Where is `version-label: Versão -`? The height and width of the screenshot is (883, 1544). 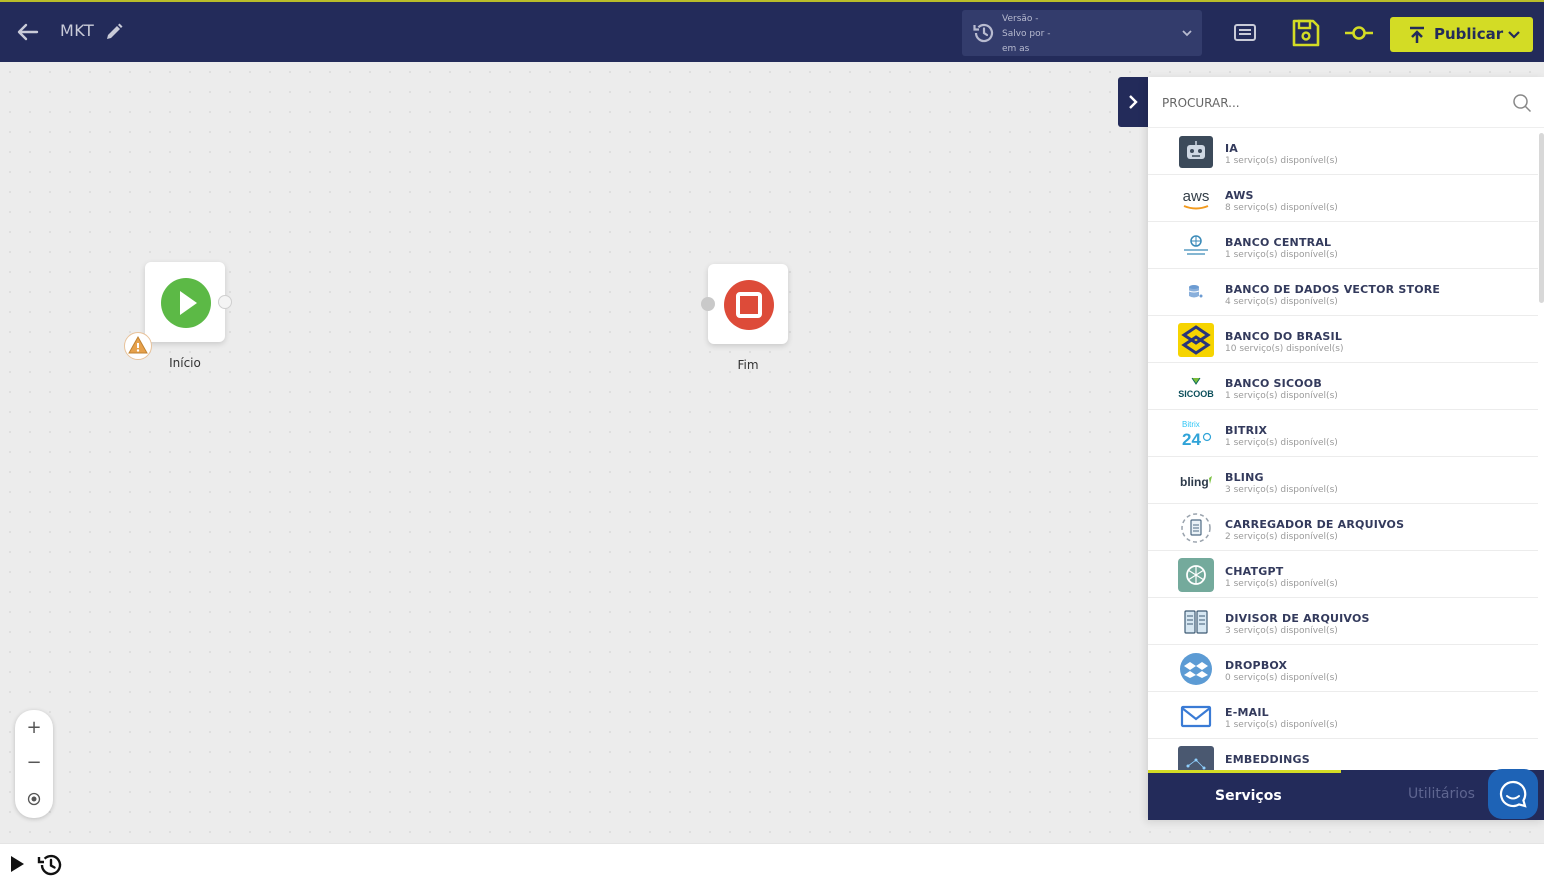
version-label: Versão - is located at coordinates (1020, 19).